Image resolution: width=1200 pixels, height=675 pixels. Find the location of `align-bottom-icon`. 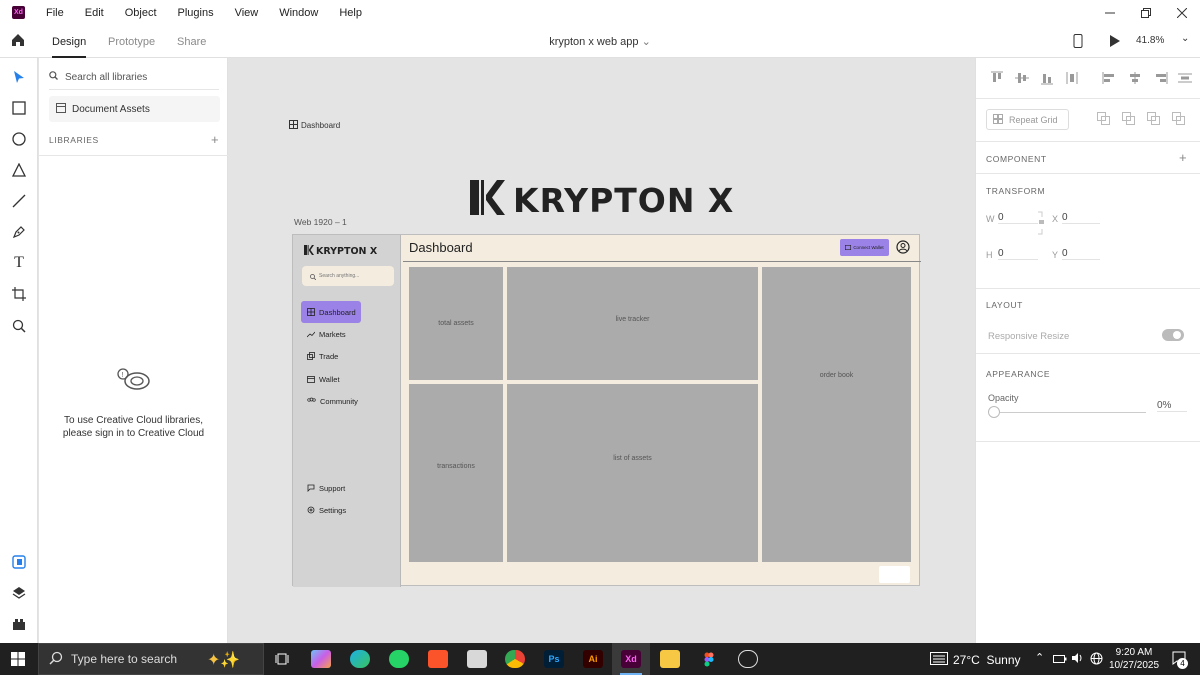

align-bottom-icon is located at coordinates (1047, 79).